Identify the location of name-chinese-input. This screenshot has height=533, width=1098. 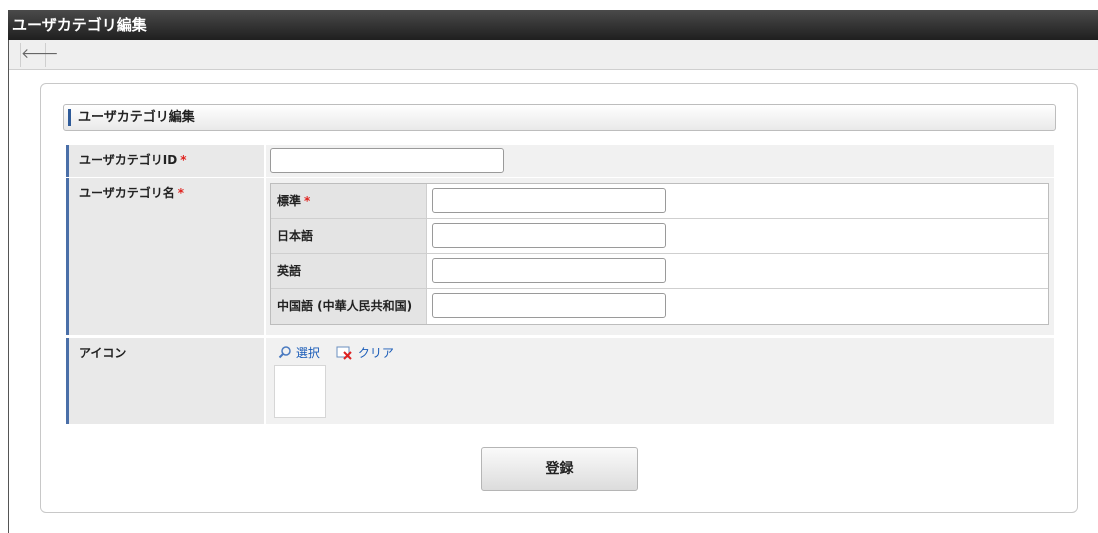
(549, 305).